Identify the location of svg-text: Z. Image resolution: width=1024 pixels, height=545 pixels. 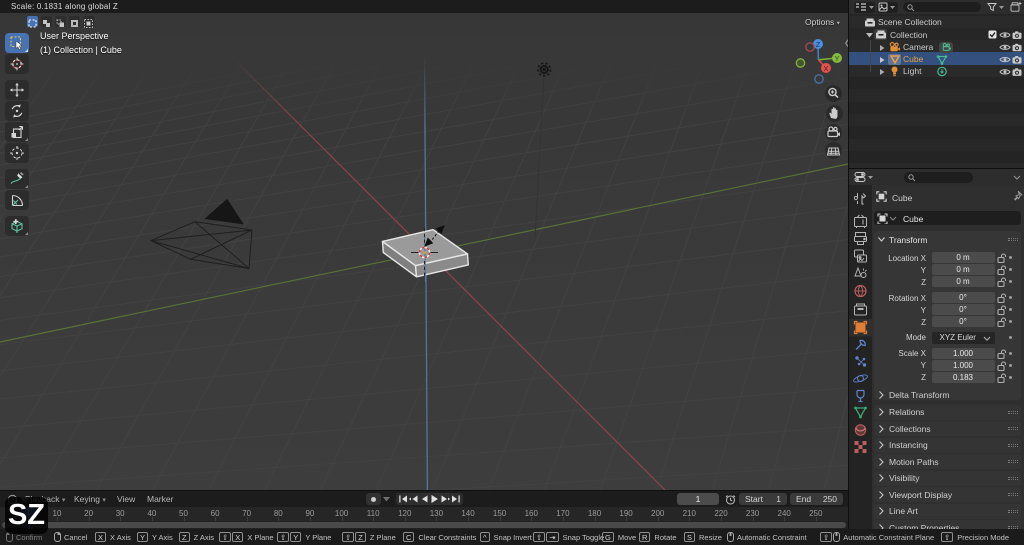
(818, 44).